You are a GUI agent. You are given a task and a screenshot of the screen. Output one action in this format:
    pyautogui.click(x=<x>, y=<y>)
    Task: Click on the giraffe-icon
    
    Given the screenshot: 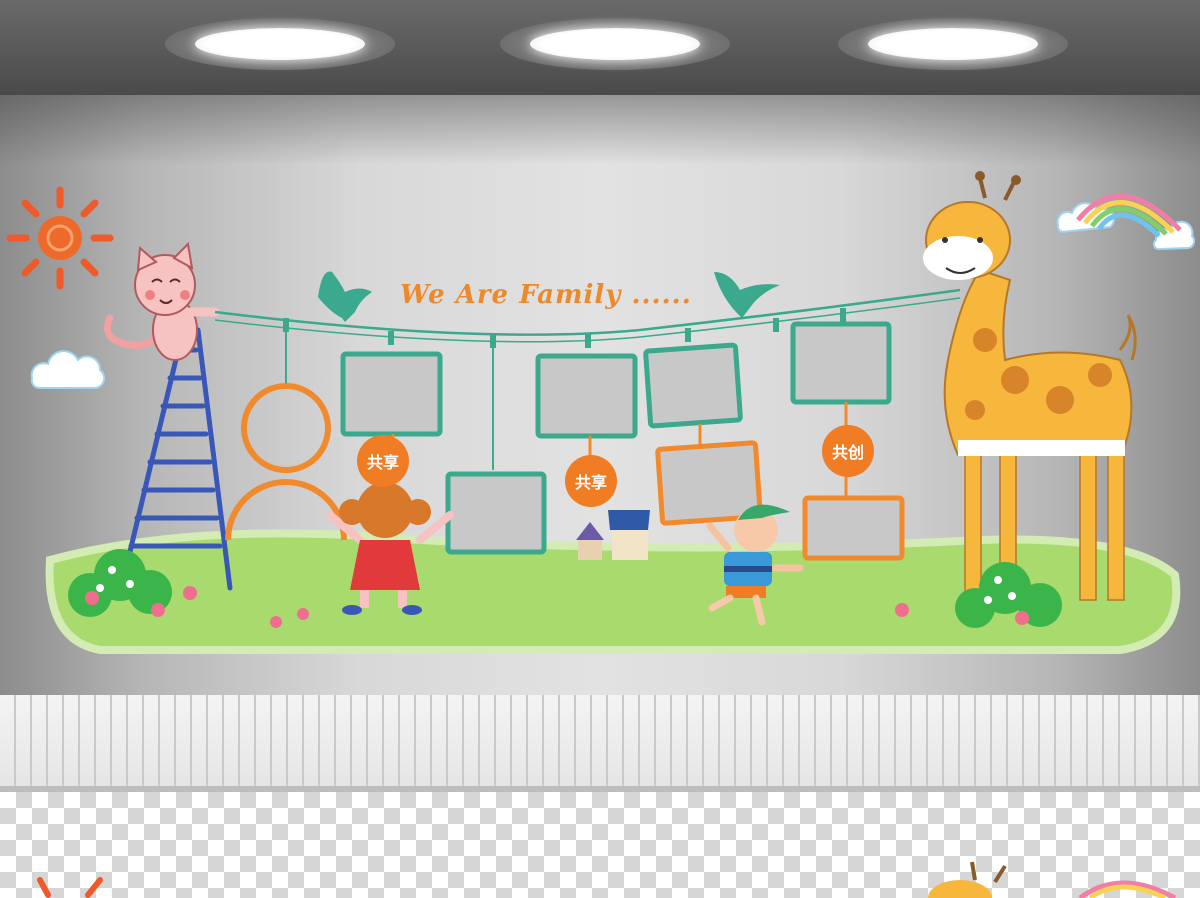 What is the action you would take?
    pyautogui.click(x=967, y=879)
    